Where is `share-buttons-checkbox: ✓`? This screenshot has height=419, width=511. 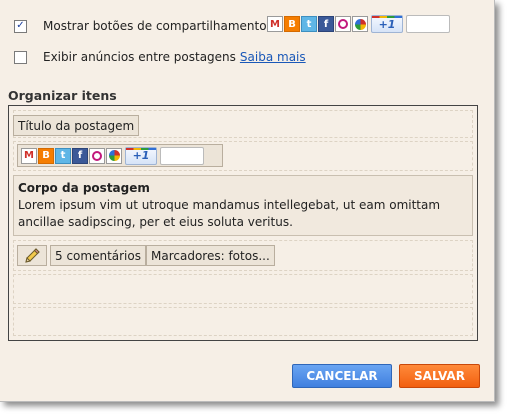 share-buttons-checkbox: ✓ is located at coordinates (20, 26).